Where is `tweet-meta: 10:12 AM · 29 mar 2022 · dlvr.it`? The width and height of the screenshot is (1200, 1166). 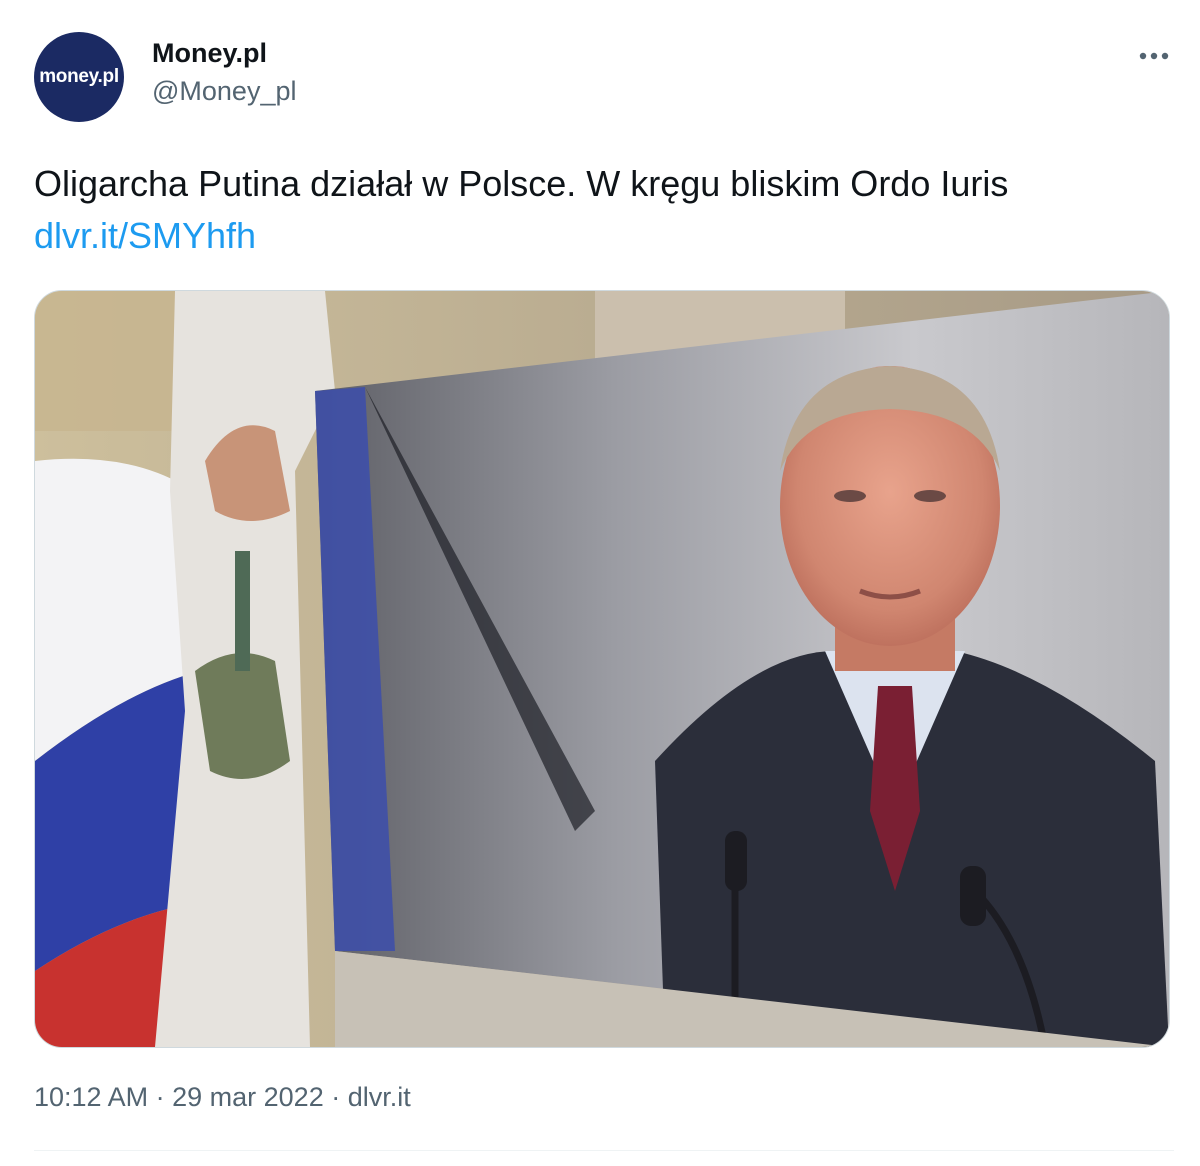 tweet-meta: 10:12 AM · 29 mar 2022 · dlvr.it is located at coordinates (222, 1097).